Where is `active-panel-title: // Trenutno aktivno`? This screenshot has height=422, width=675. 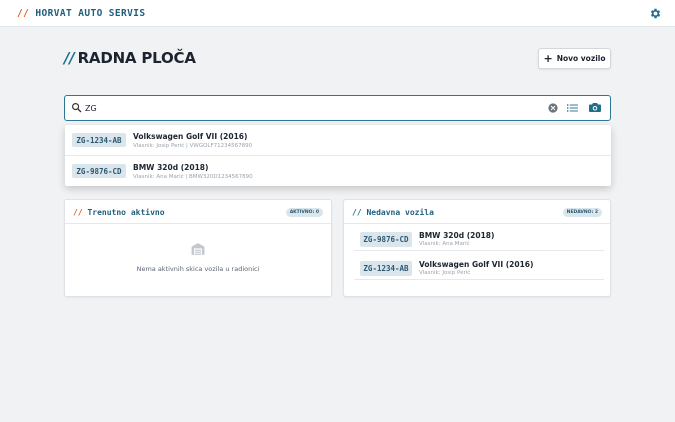
active-panel-title: // Trenutno aktivno is located at coordinates (119, 212).